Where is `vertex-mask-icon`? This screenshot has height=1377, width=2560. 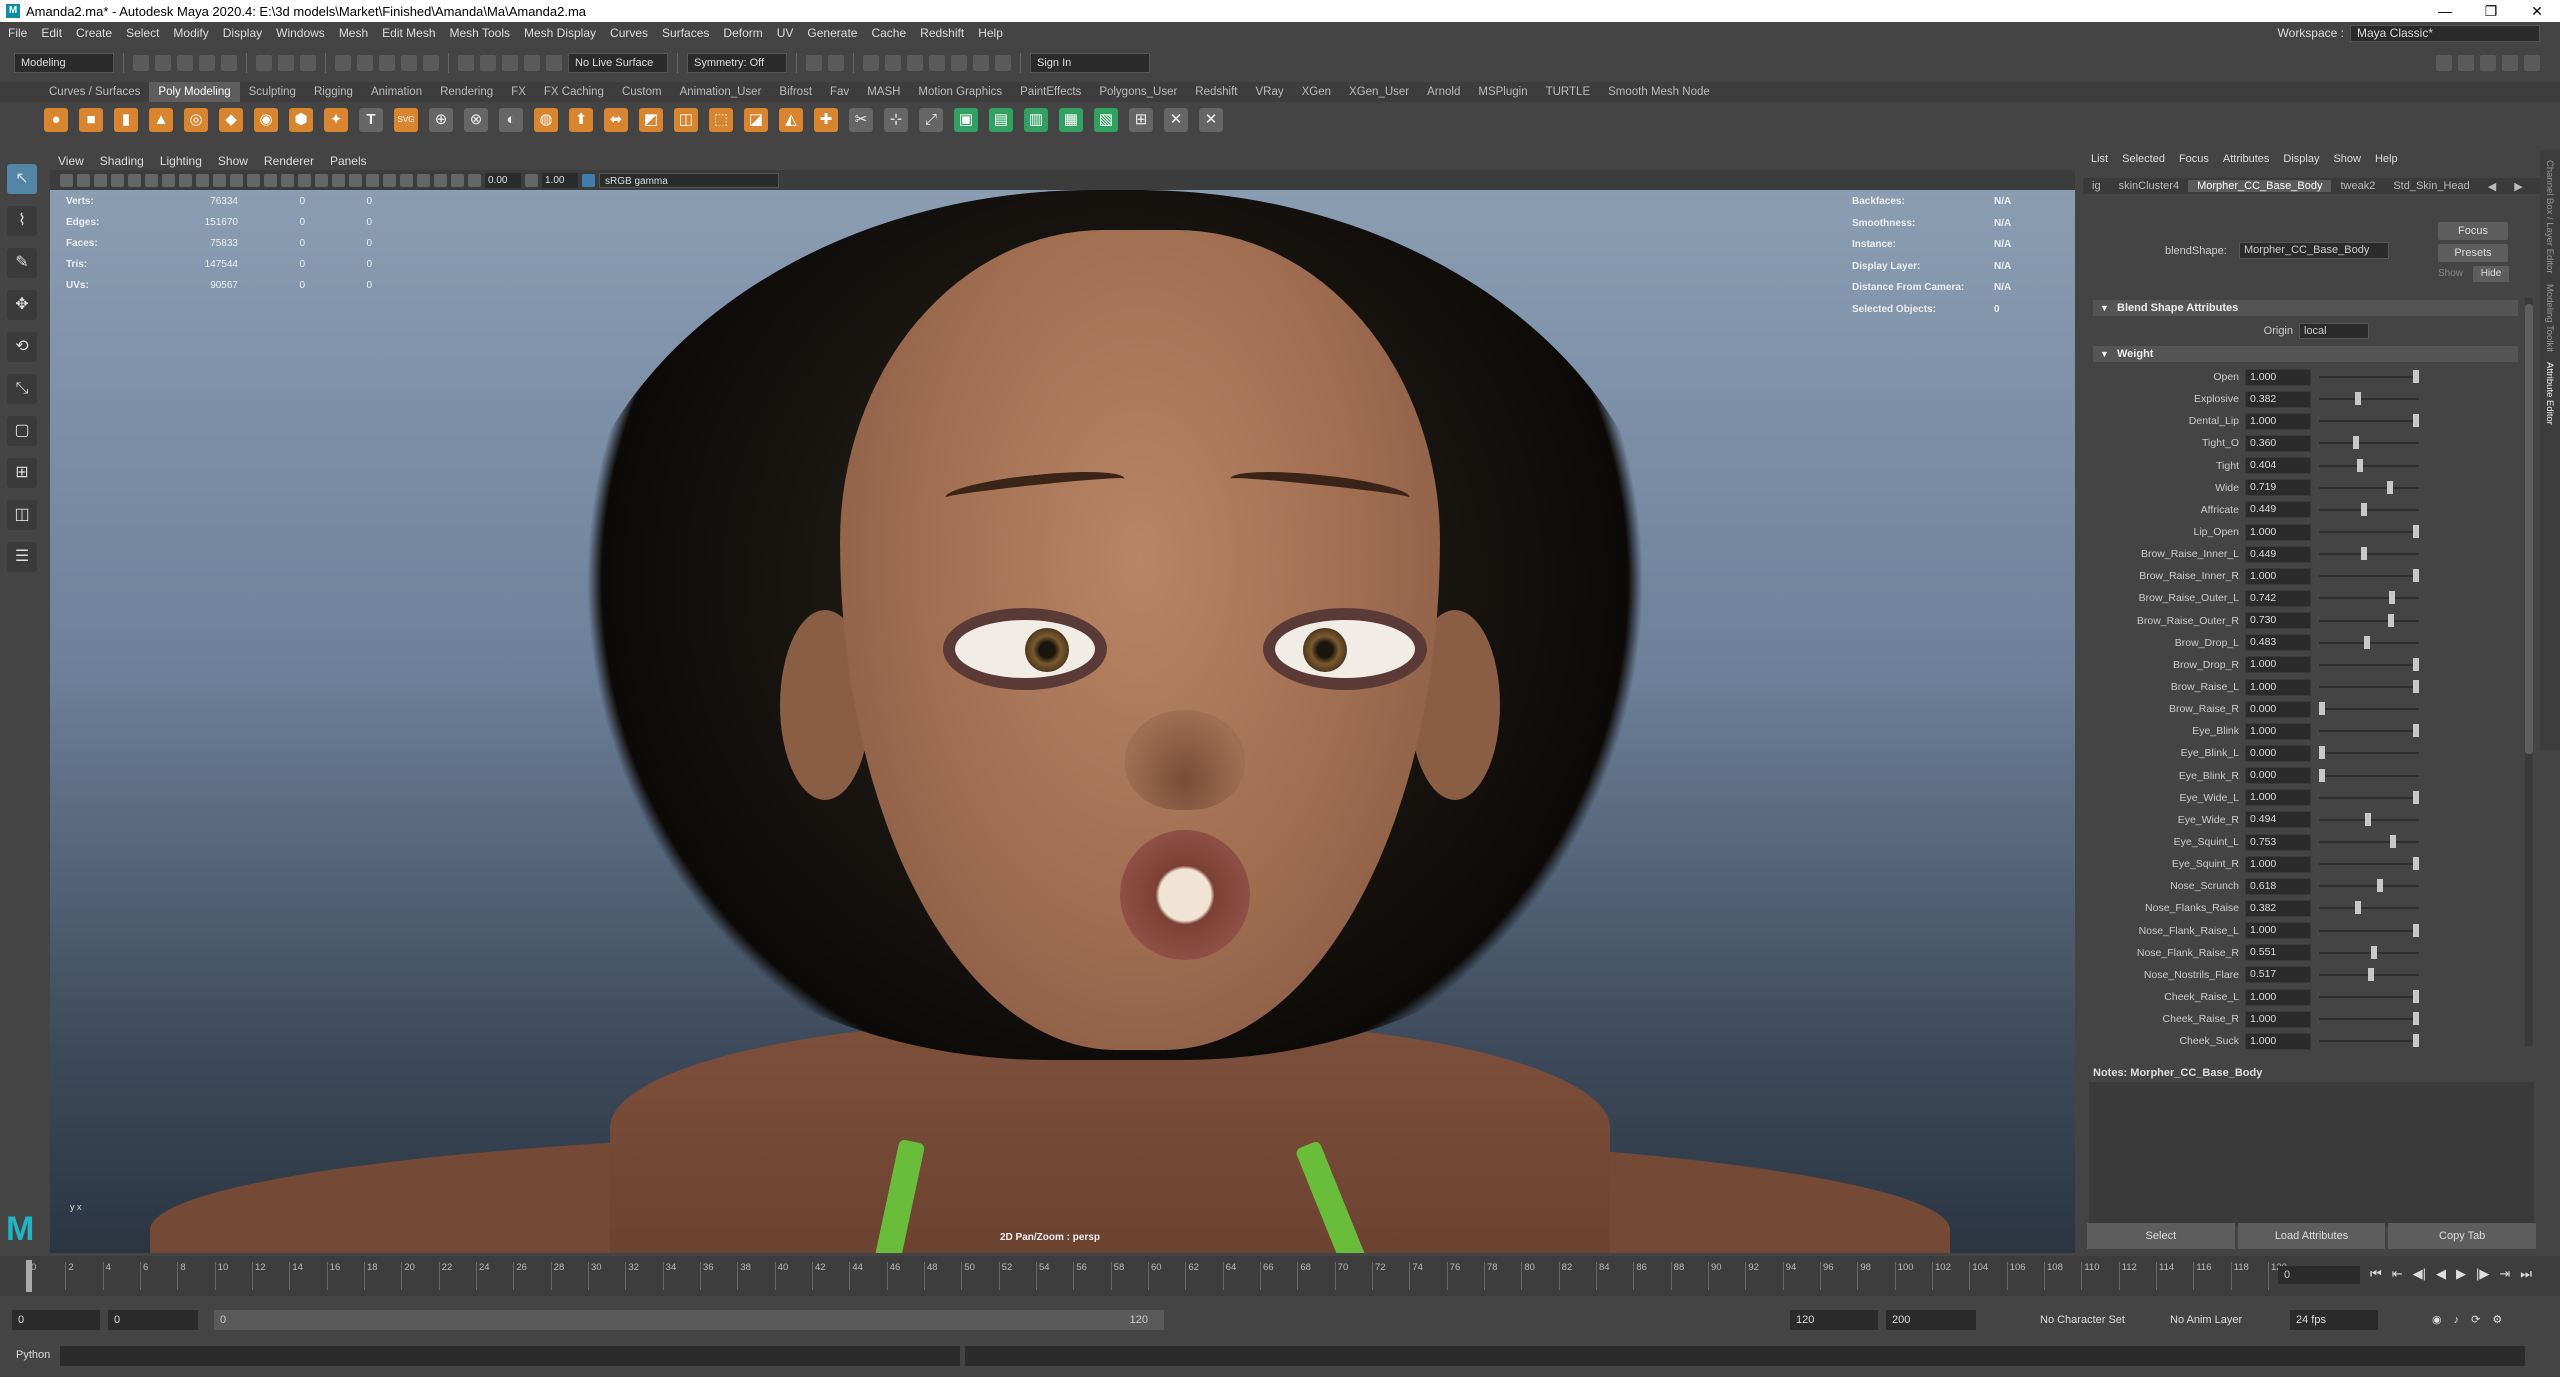
vertex-mask-icon is located at coordinates (343, 63).